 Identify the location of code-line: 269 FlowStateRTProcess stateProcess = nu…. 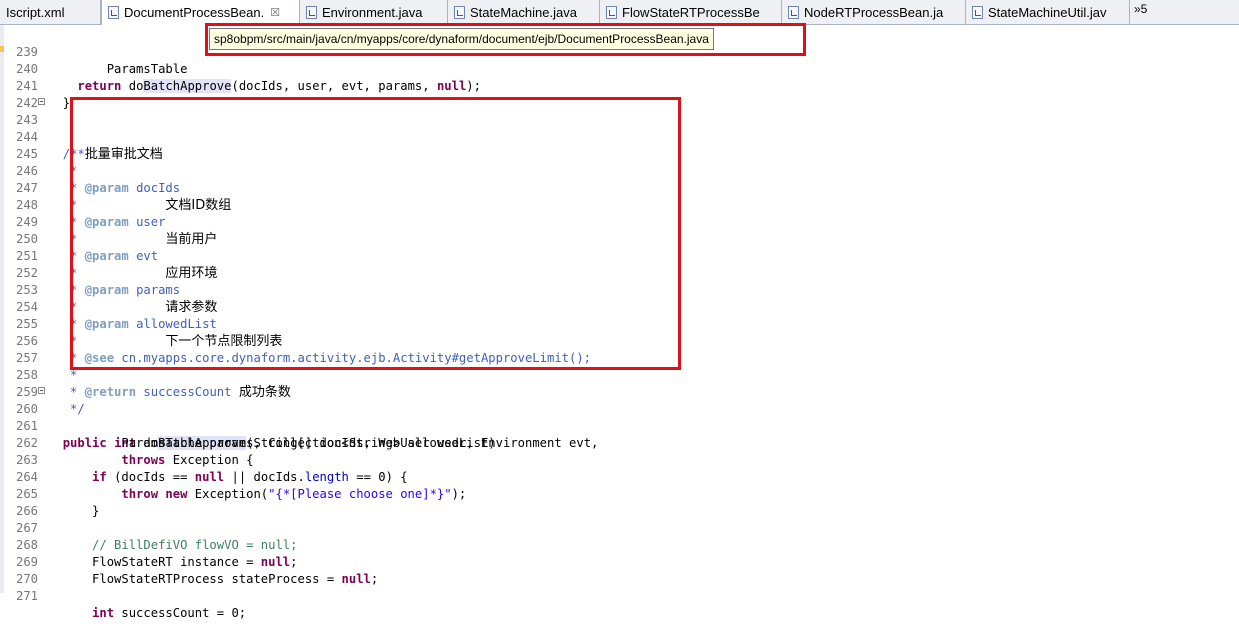
(197, 570).